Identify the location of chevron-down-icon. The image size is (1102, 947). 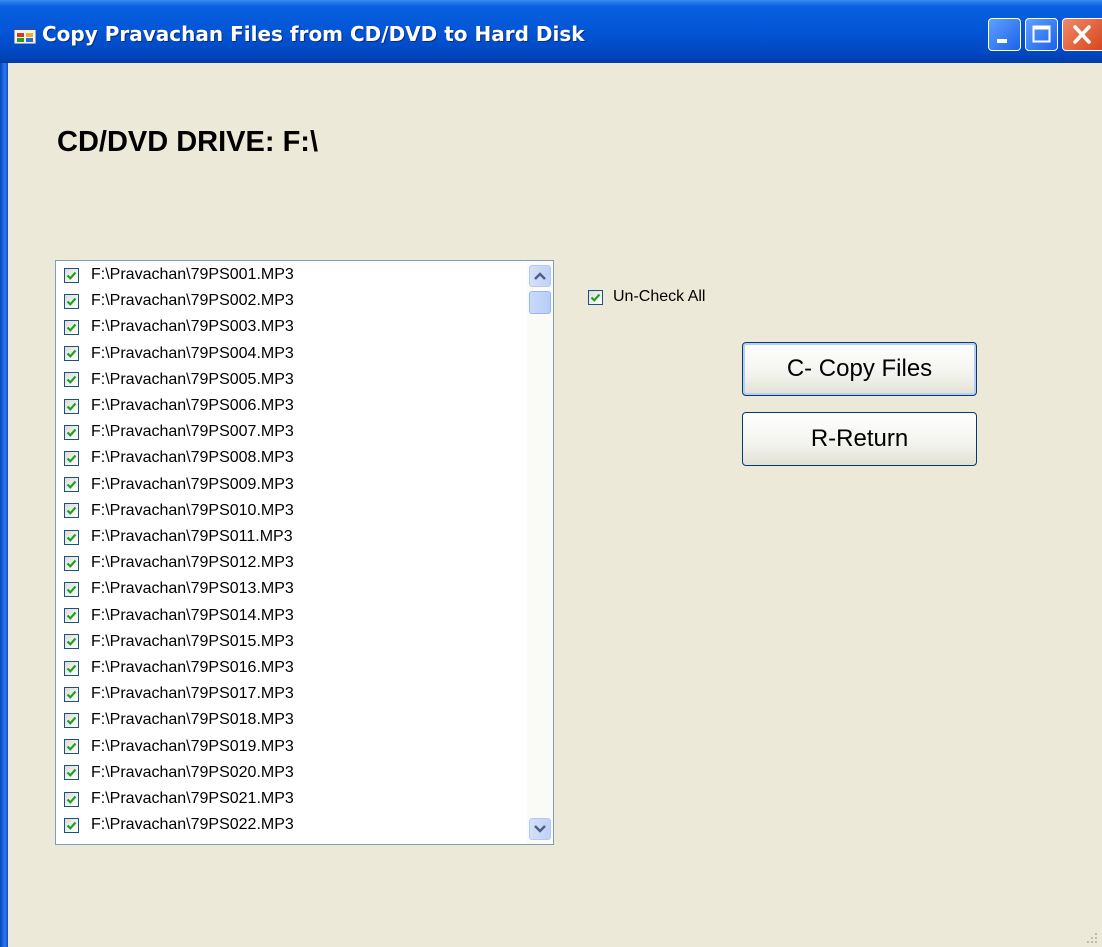
(540, 829).